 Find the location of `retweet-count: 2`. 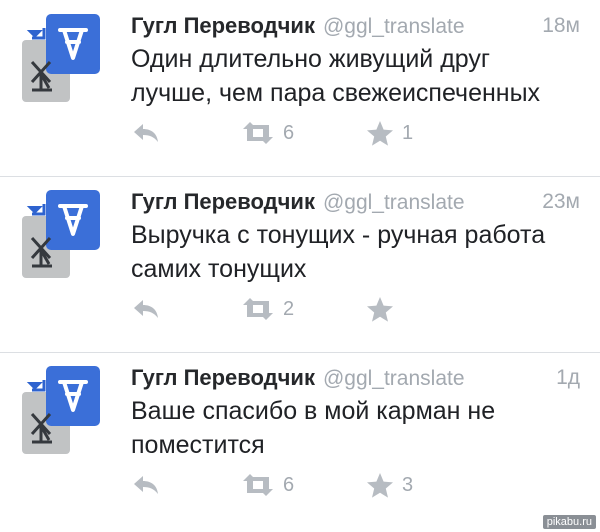

retweet-count: 2 is located at coordinates (289, 308).